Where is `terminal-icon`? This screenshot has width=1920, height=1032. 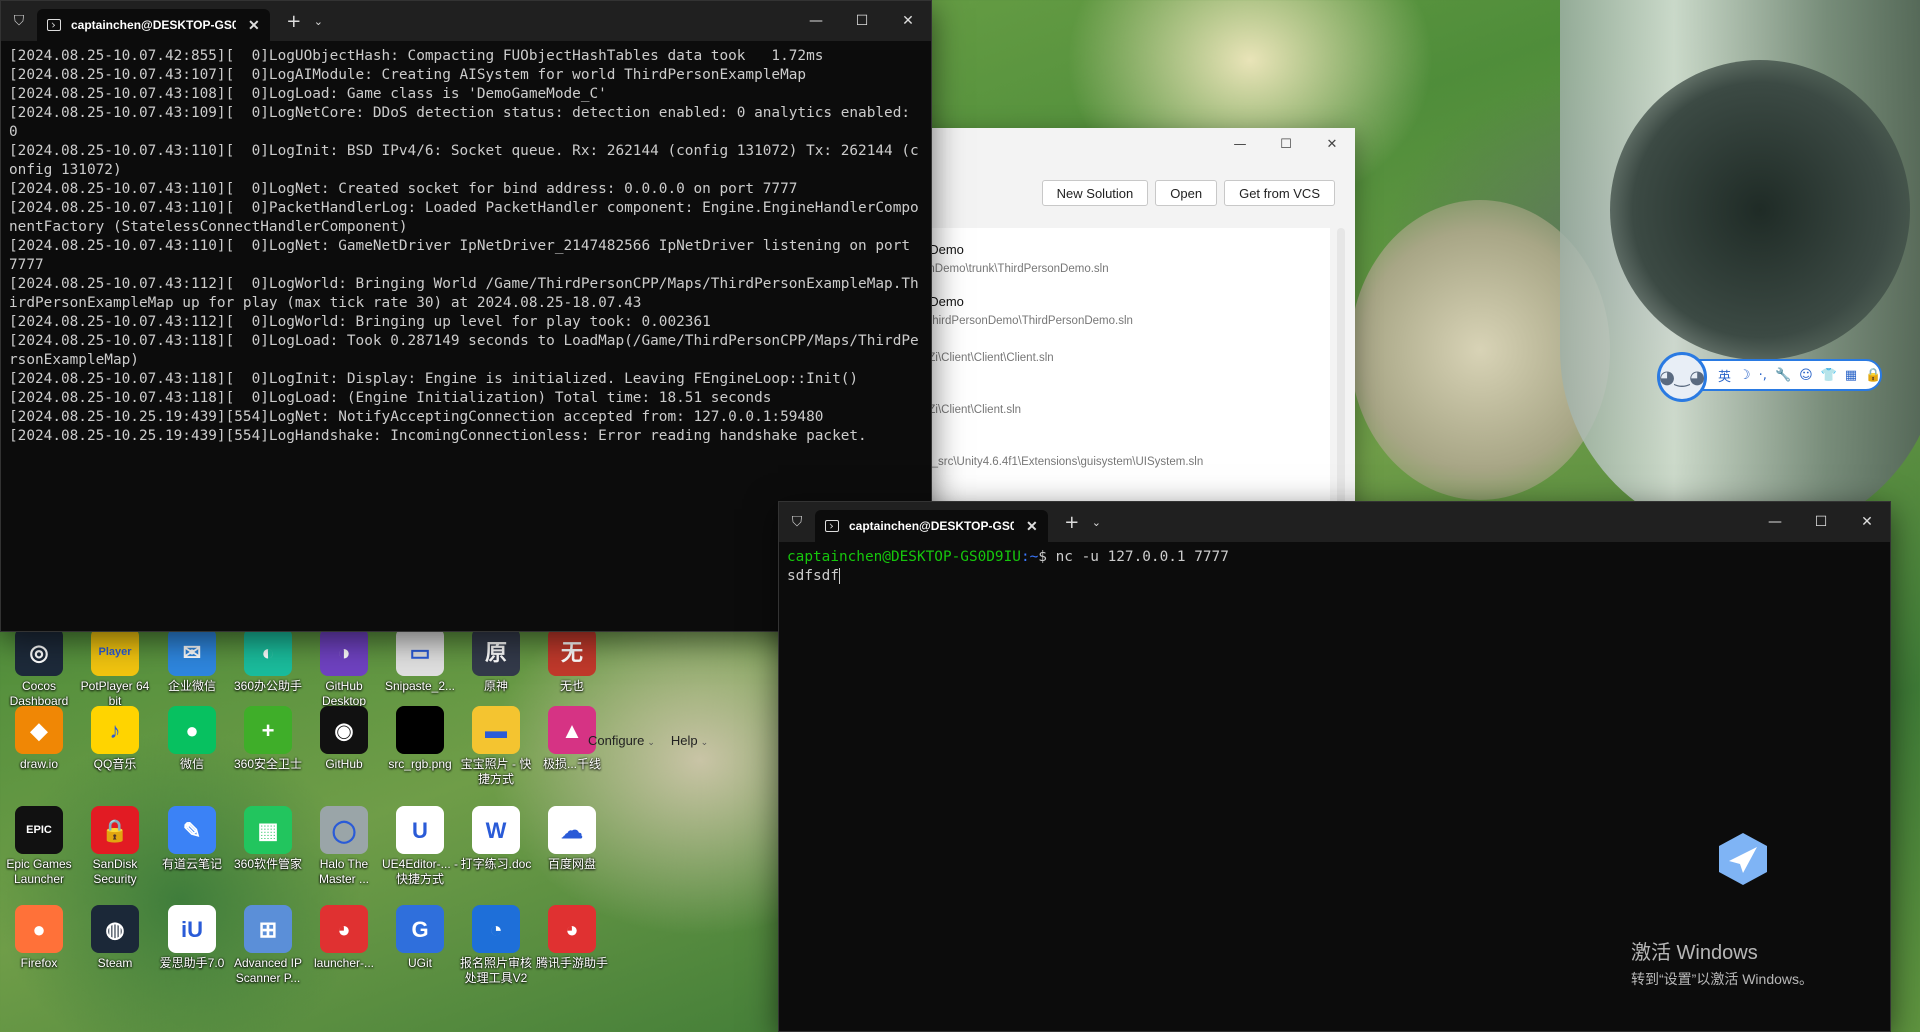
terminal-icon is located at coordinates (832, 526).